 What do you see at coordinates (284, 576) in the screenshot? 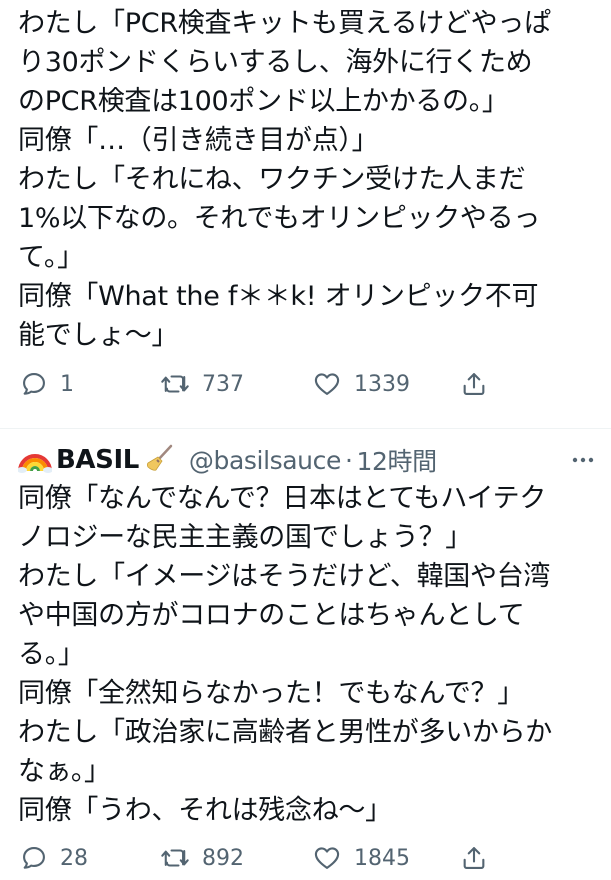
I see `tweet-2-line: わたし「イメージはそうだけど、韓国や台湾` at bounding box center [284, 576].